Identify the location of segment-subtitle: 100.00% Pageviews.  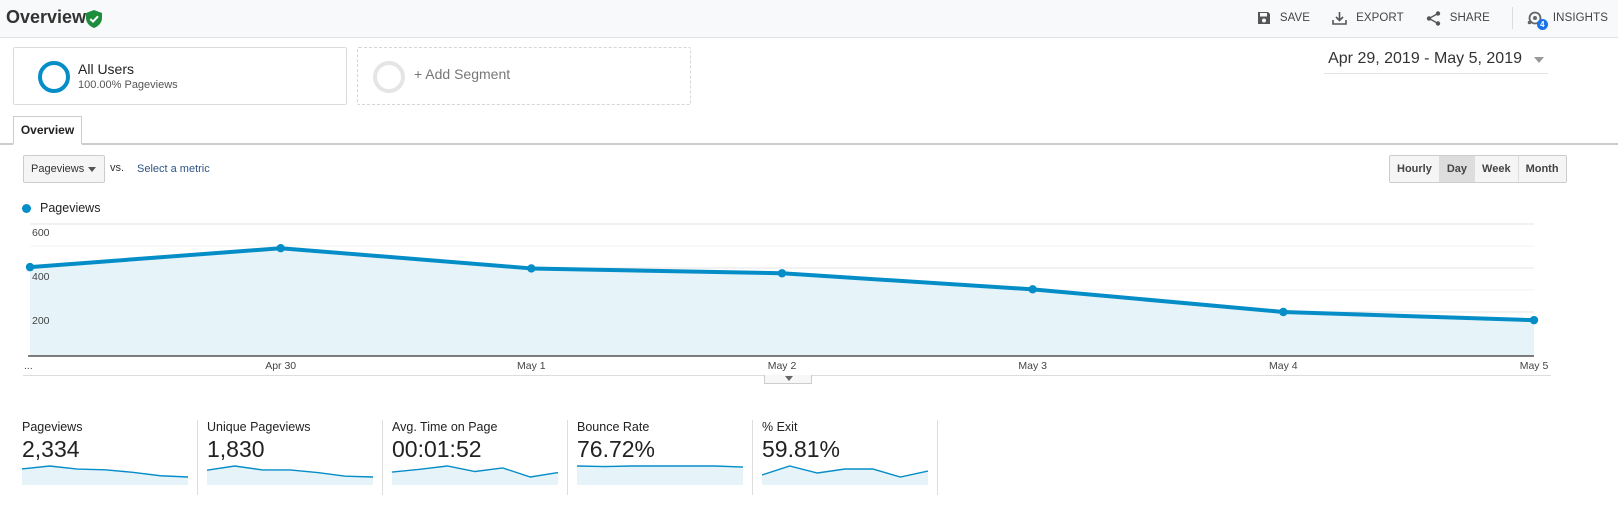
(128, 85).